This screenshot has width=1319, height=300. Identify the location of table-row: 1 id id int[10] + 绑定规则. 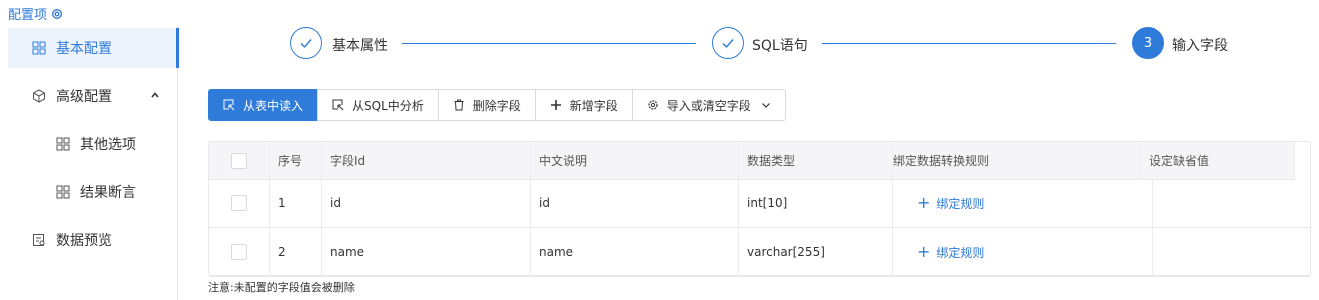
(759, 203).